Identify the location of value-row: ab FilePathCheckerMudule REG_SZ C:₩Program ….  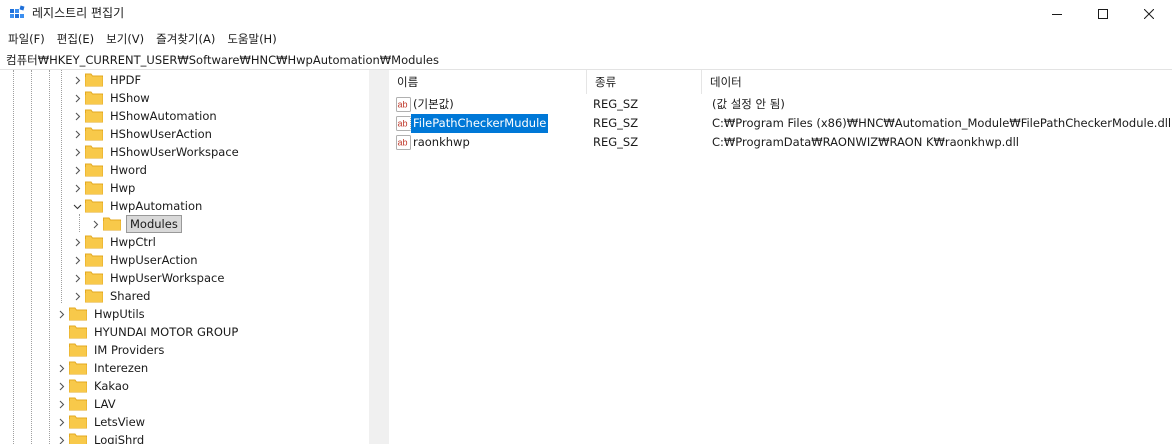
(780, 123).